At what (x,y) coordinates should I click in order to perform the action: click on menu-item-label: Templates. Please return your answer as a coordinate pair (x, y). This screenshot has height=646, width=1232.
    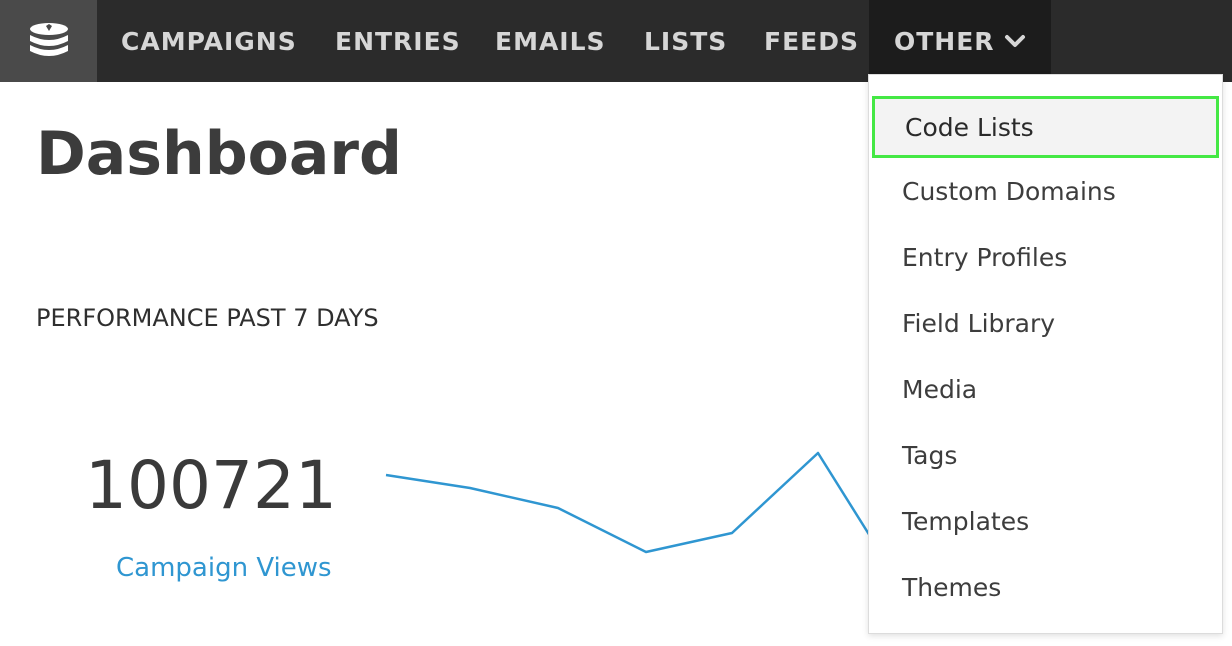
    Looking at the image, I should click on (966, 521).